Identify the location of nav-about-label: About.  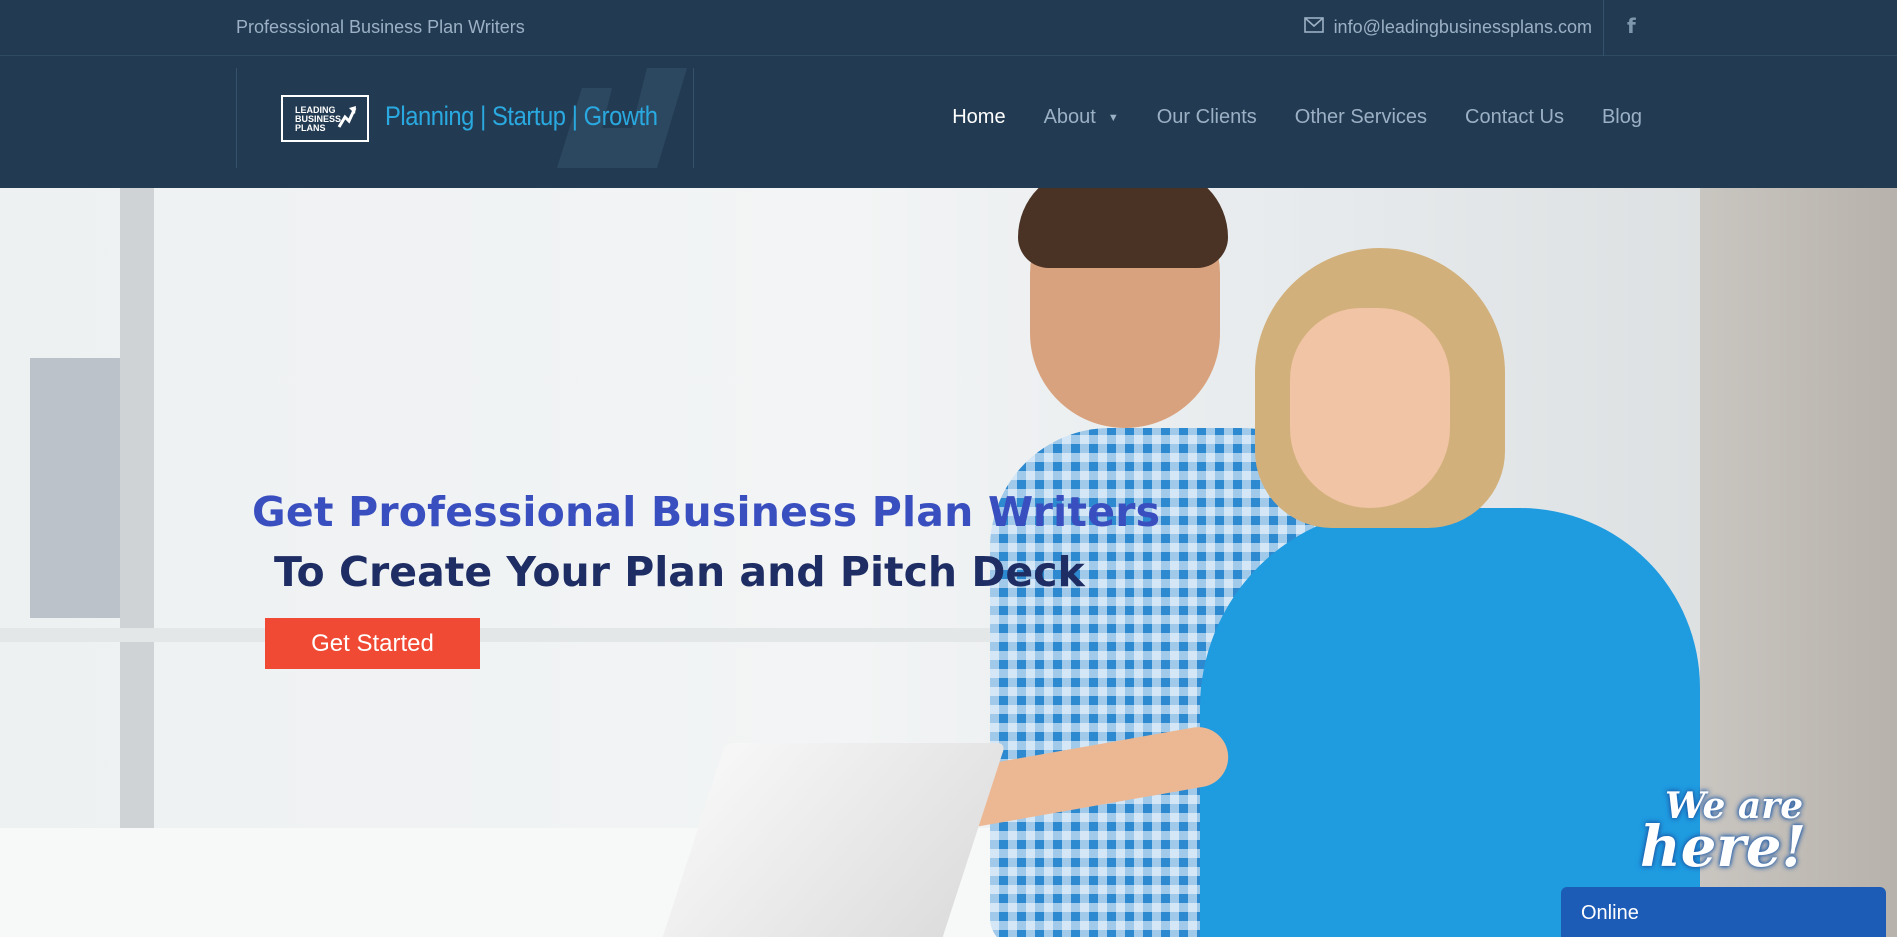
(1069, 117).